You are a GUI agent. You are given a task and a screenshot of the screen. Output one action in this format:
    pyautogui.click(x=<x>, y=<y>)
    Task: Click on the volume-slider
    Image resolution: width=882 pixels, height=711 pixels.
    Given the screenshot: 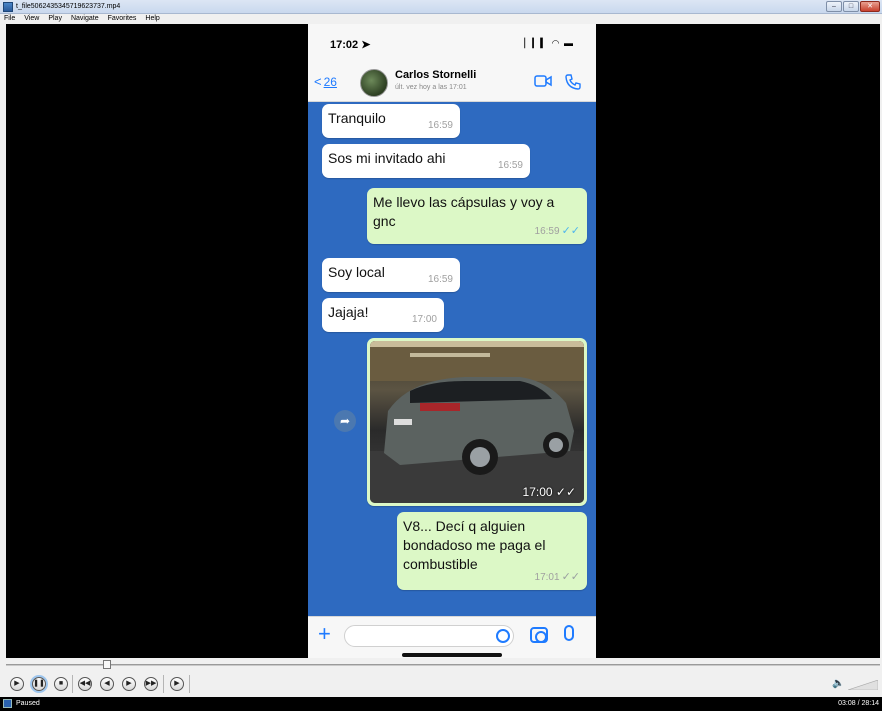 What is the action you would take?
    pyautogui.click(x=863, y=685)
    